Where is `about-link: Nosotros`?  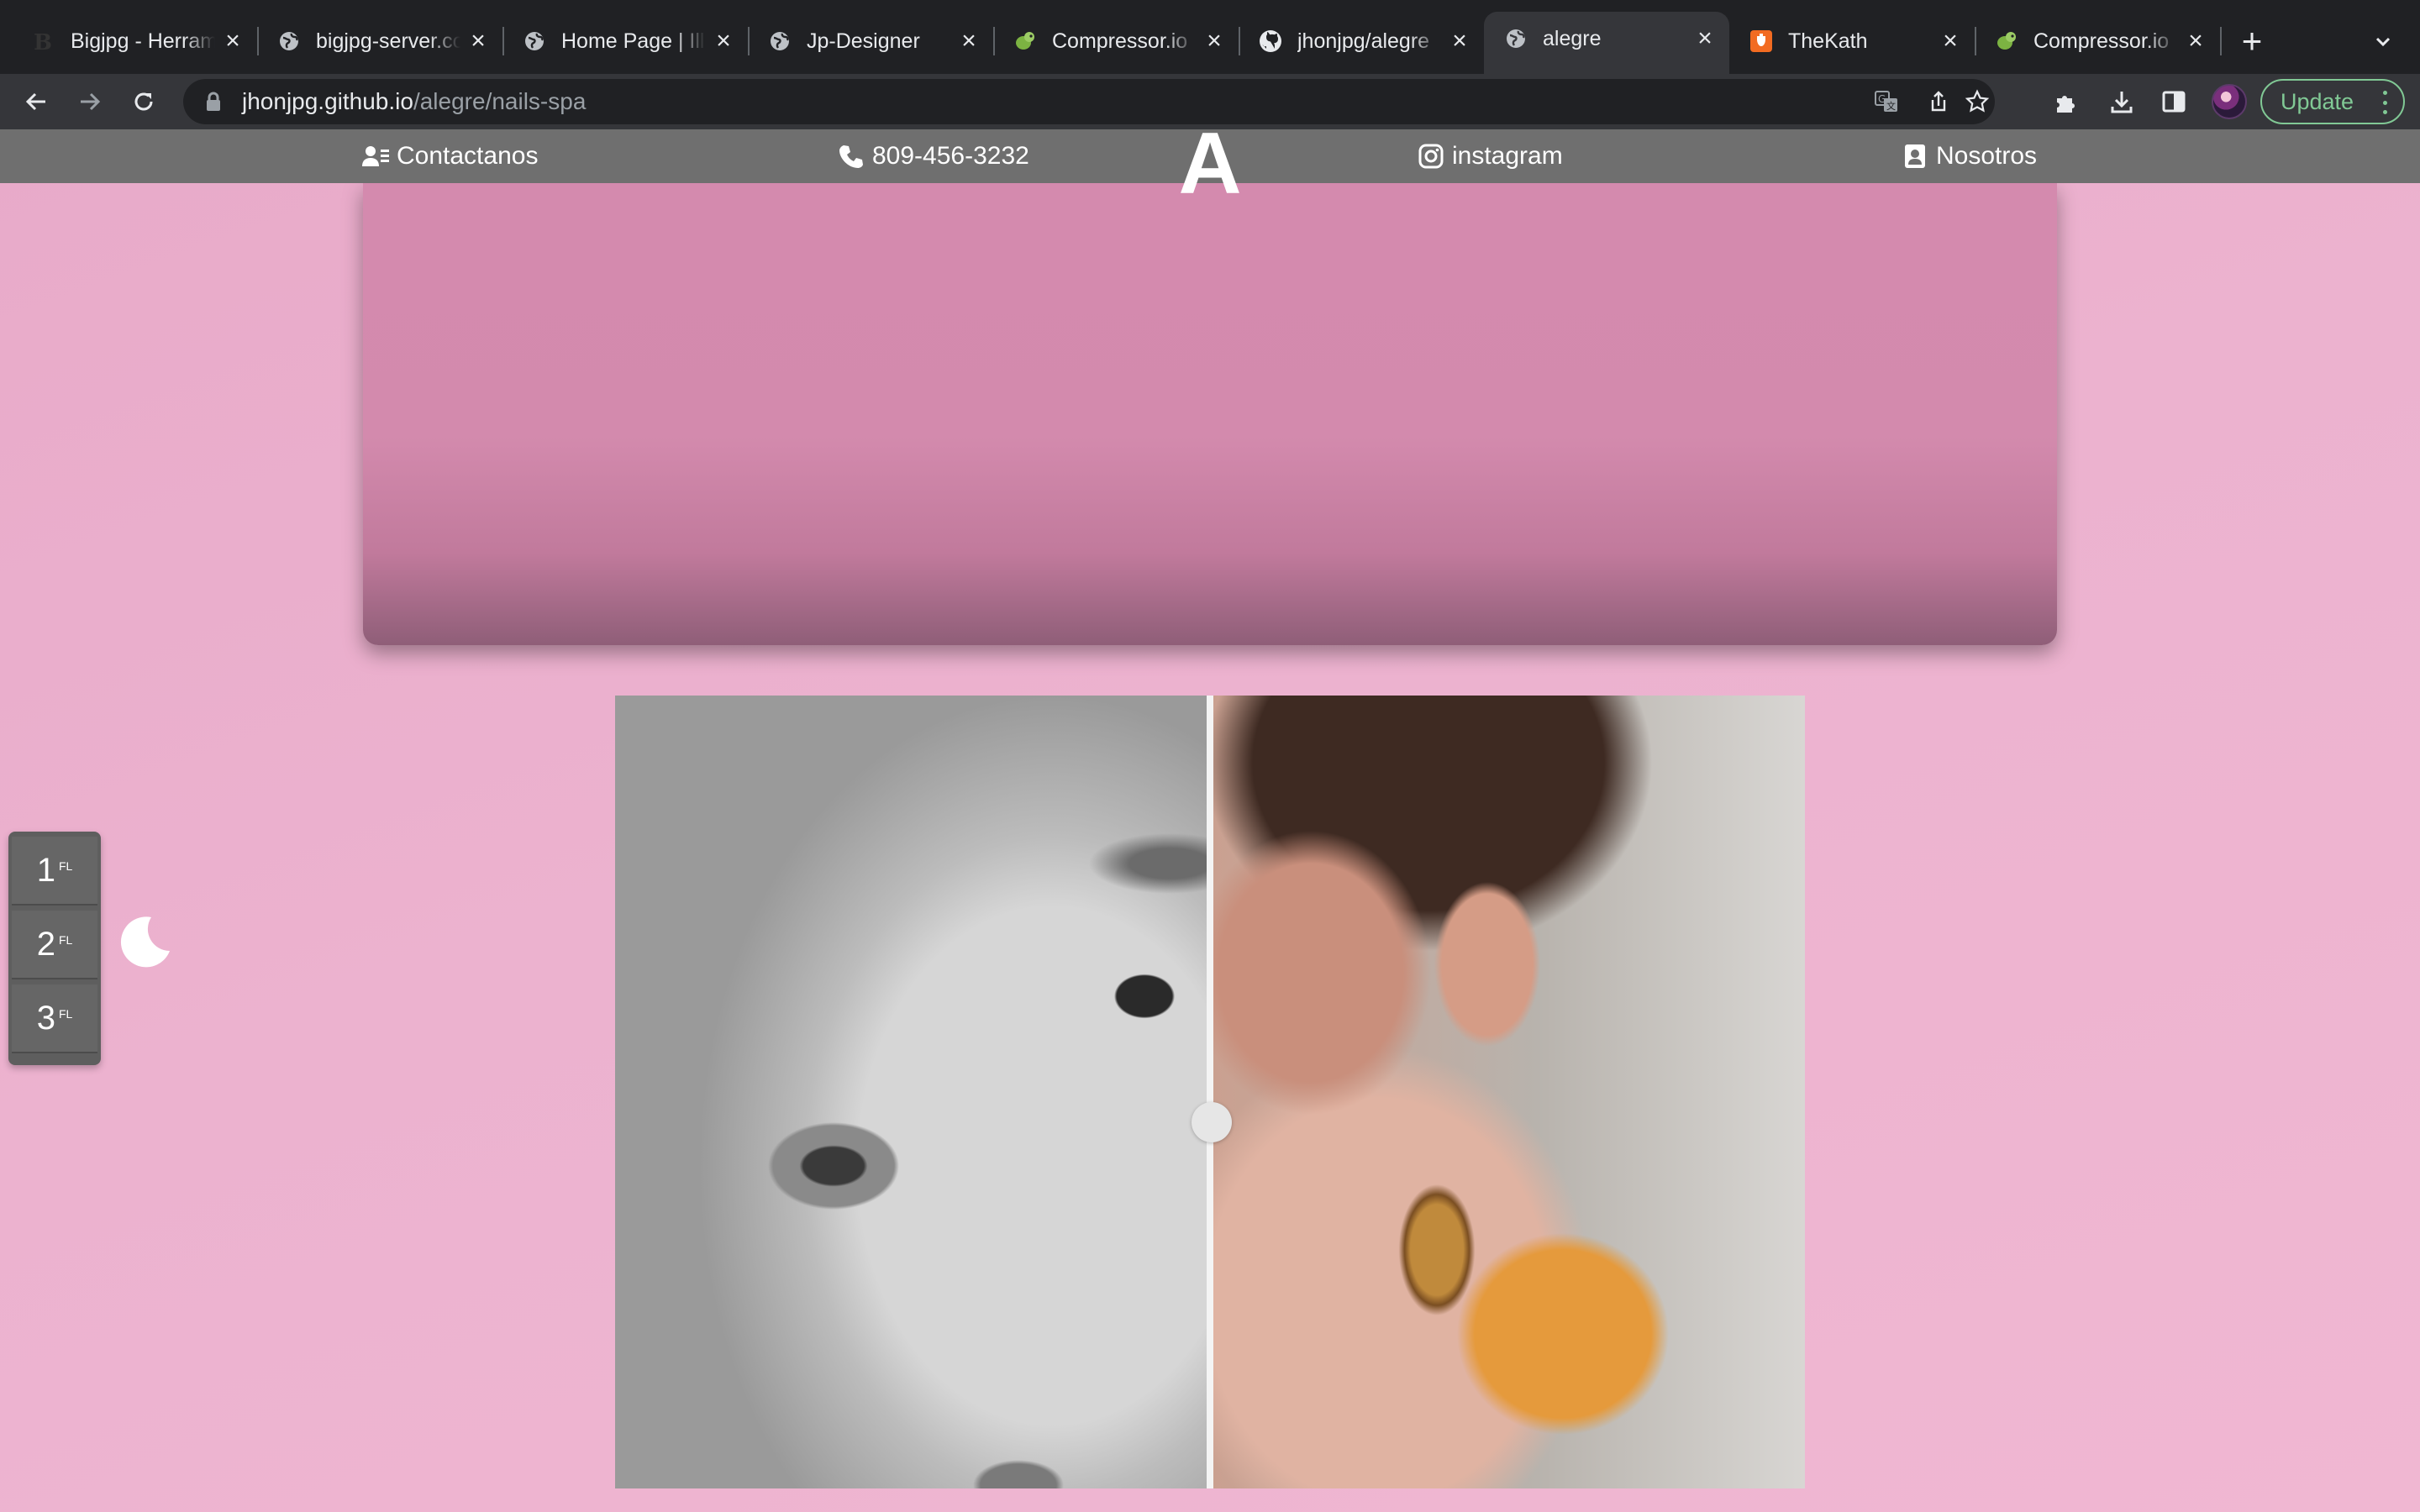 about-link: Nosotros is located at coordinates (1969, 156).